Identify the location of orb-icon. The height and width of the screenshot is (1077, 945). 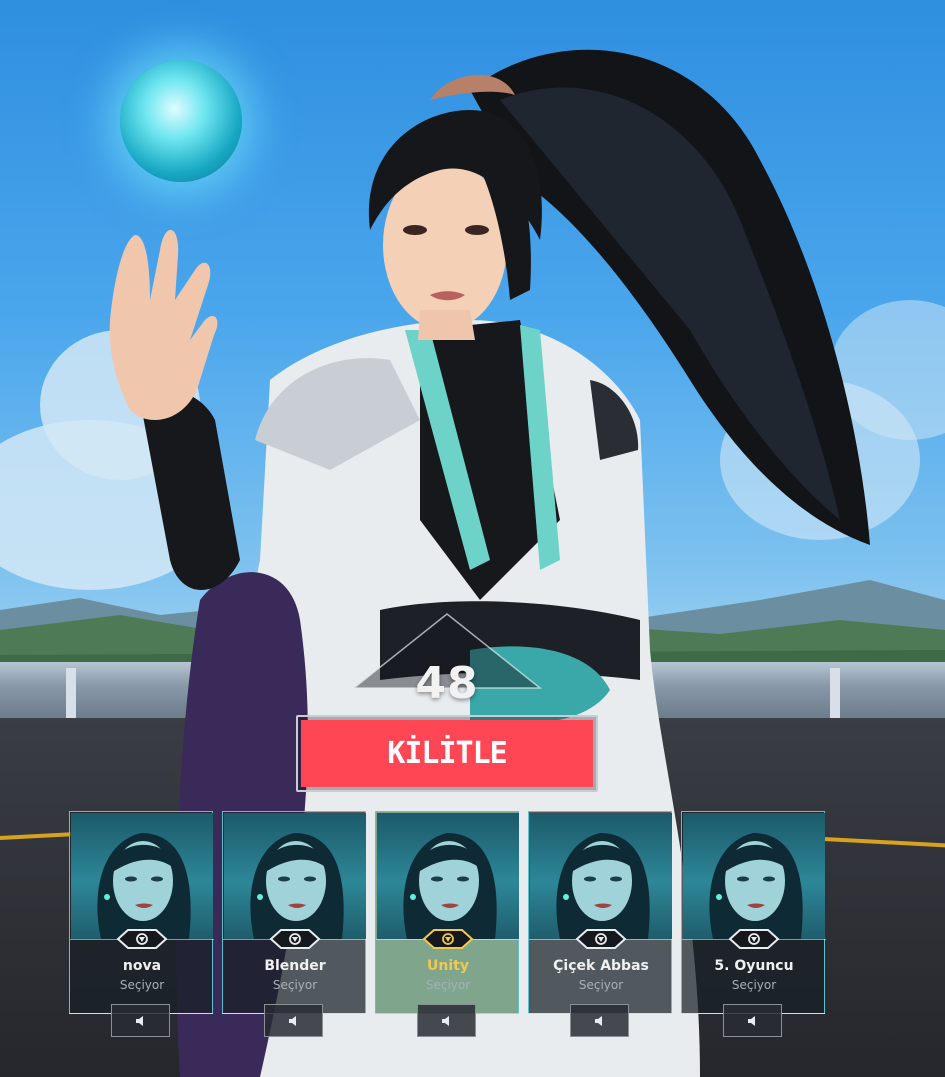
(181, 121).